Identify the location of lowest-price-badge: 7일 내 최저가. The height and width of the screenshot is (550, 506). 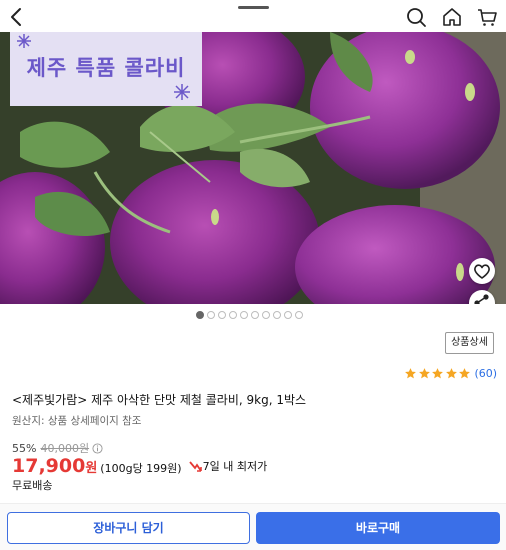
(228, 466).